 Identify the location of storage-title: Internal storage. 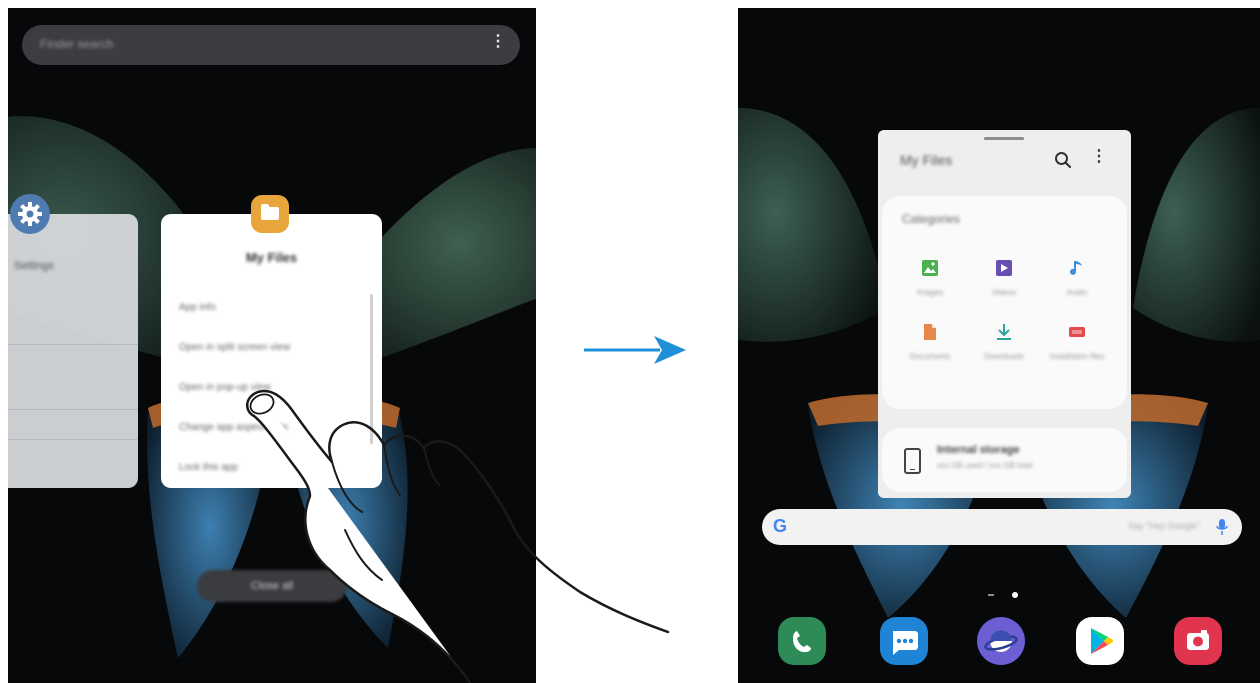
(978, 450).